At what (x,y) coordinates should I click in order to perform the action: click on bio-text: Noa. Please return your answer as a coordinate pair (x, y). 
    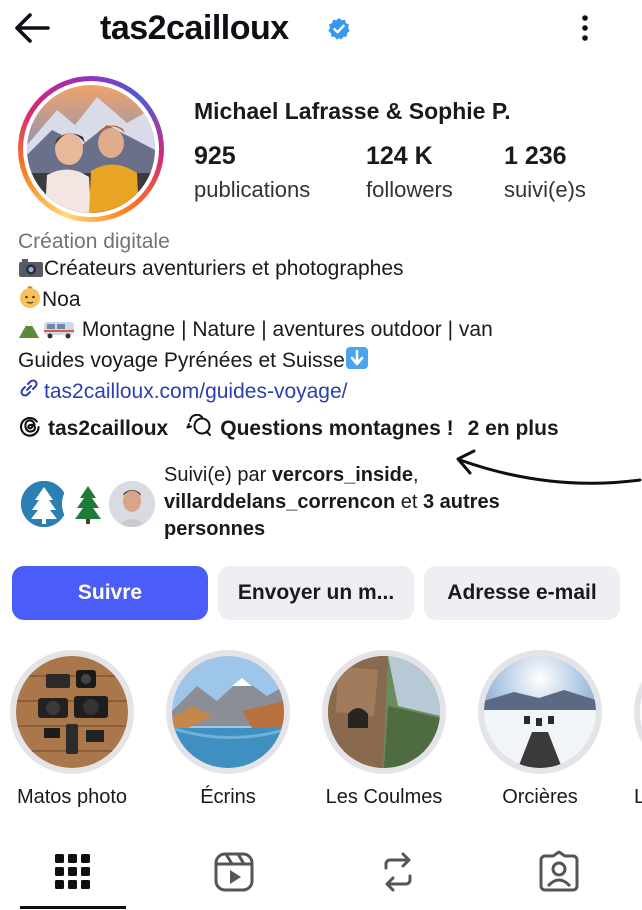
    Looking at the image, I should click on (61, 299).